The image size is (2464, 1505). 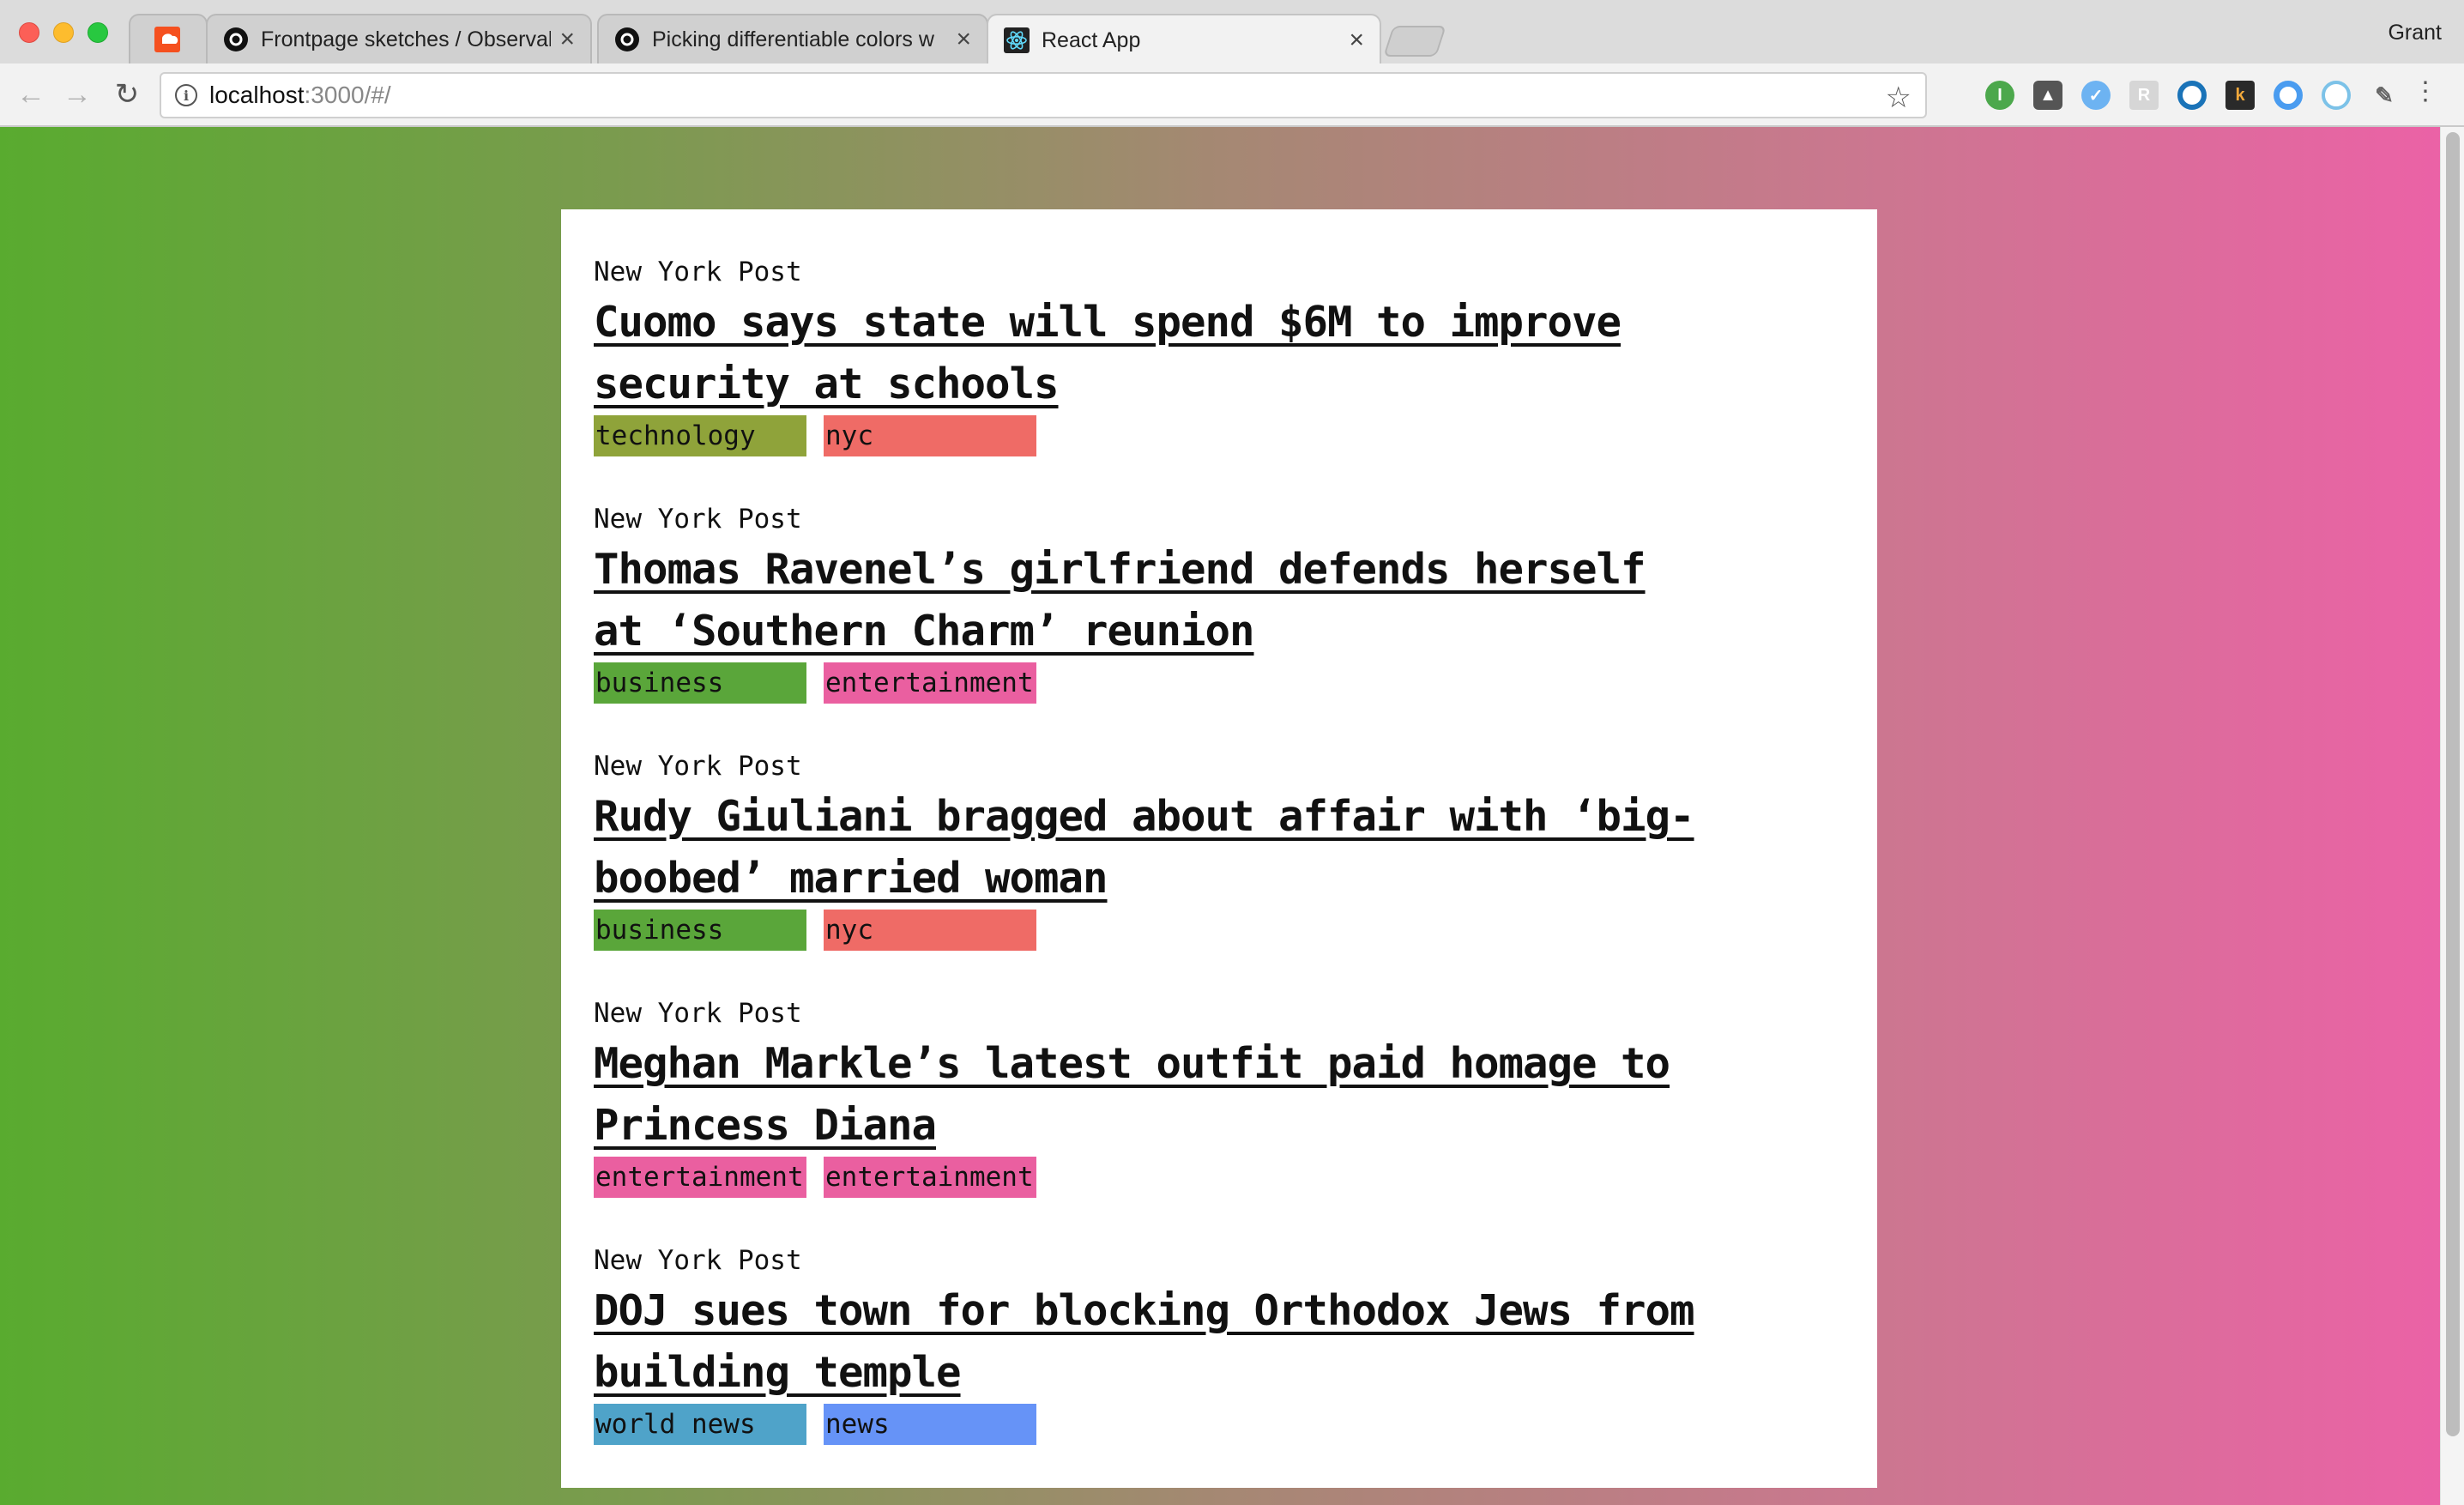 I want to click on tab-frontpage-sketches: Frontpage sketches / Observal ×, so click(x=399, y=38).